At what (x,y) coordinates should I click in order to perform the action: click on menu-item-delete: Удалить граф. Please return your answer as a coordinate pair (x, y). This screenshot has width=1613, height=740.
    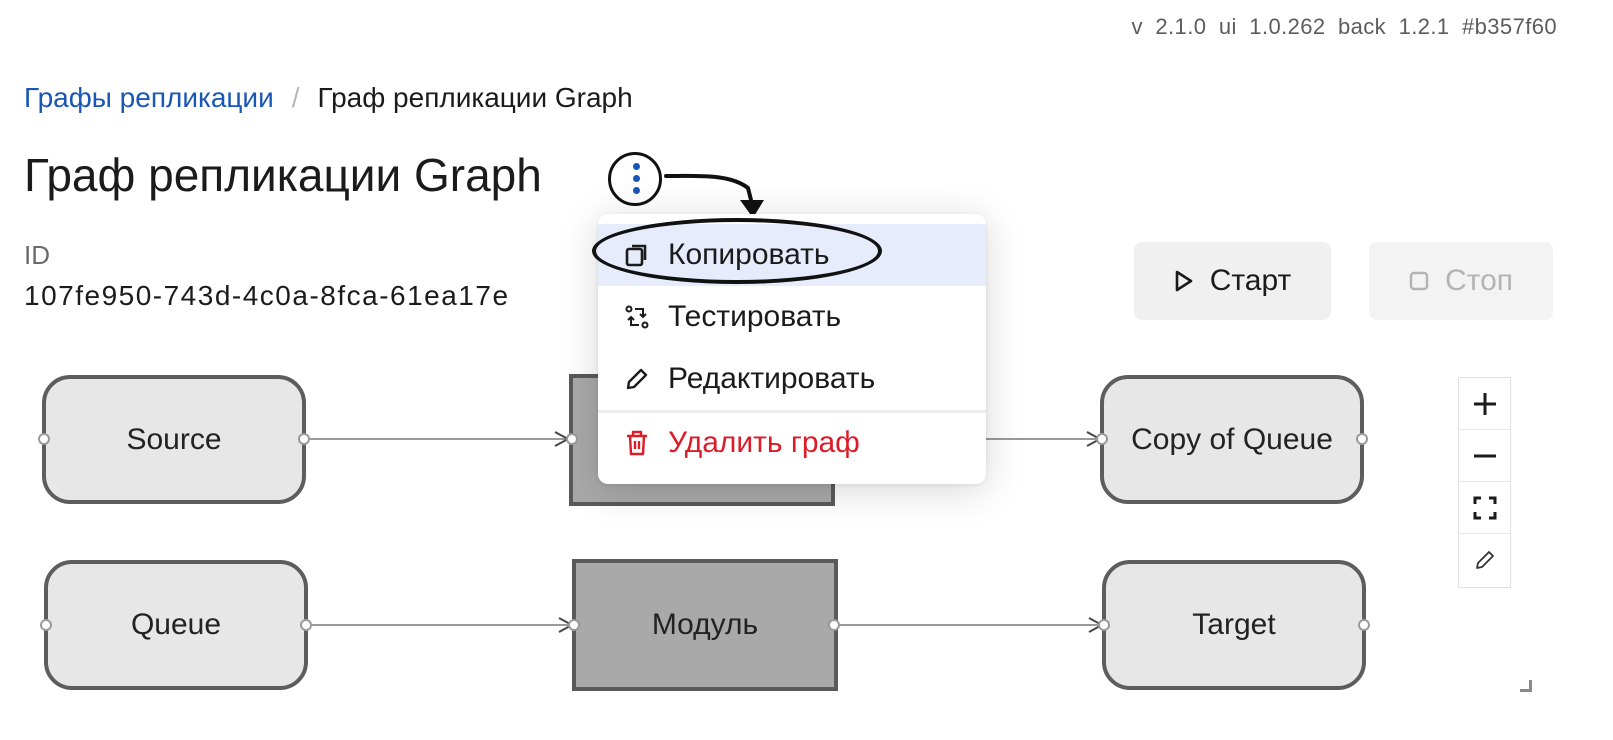
    Looking at the image, I should click on (792, 443).